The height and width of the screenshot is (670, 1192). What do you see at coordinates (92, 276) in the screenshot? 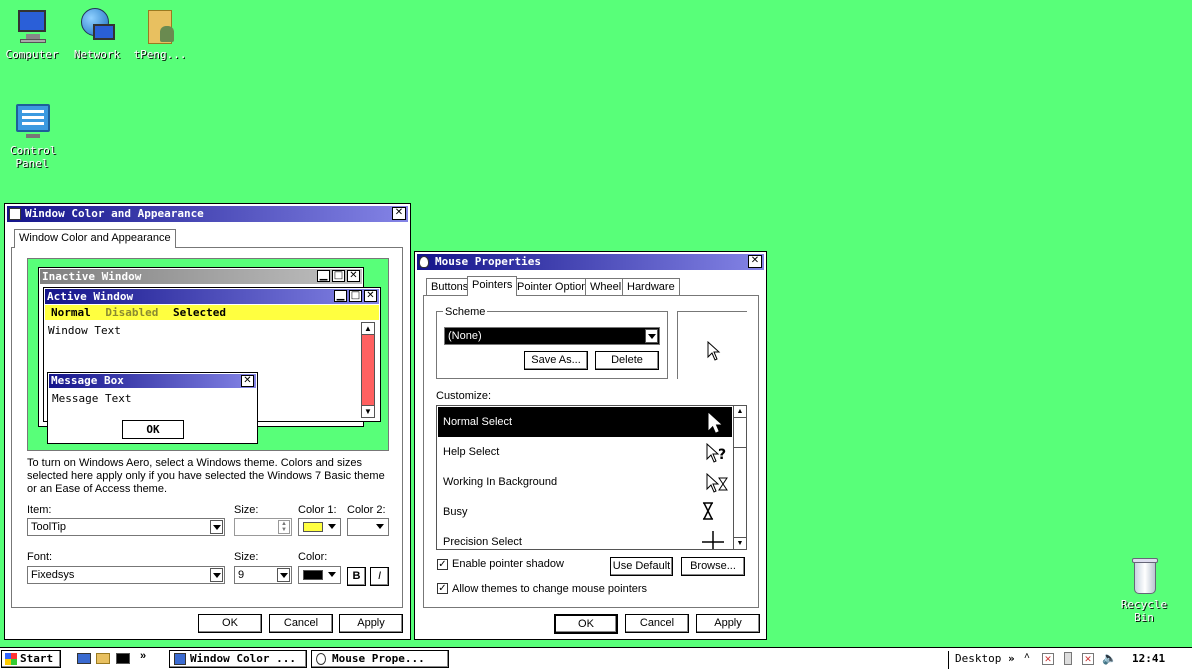
I see `preview-inactive-title: Inactive Window` at bounding box center [92, 276].